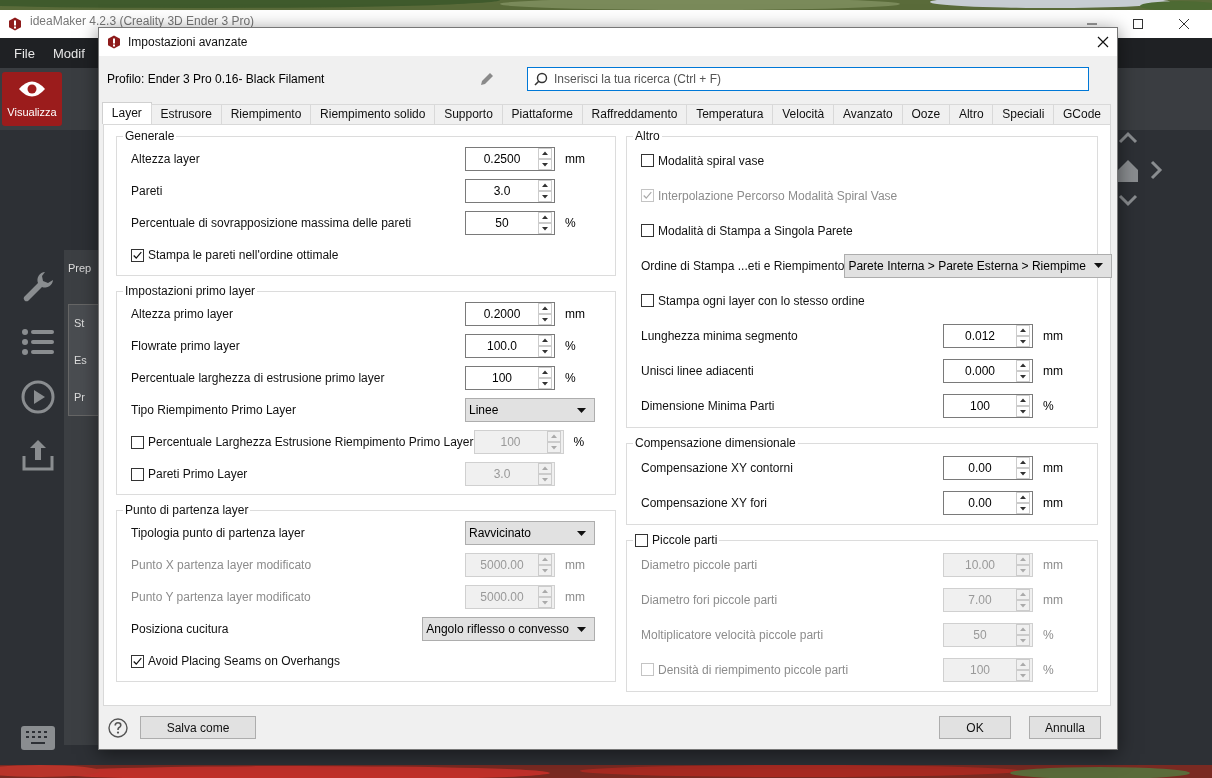 Image resolution: width=1212 pixels, height=778 pixels. What do you see at coordinates (808, 79) in the screenshot?
I see `search-field: Inserisci la tua ricerca (Ctrl + F)` at bounding box center [808, 79].